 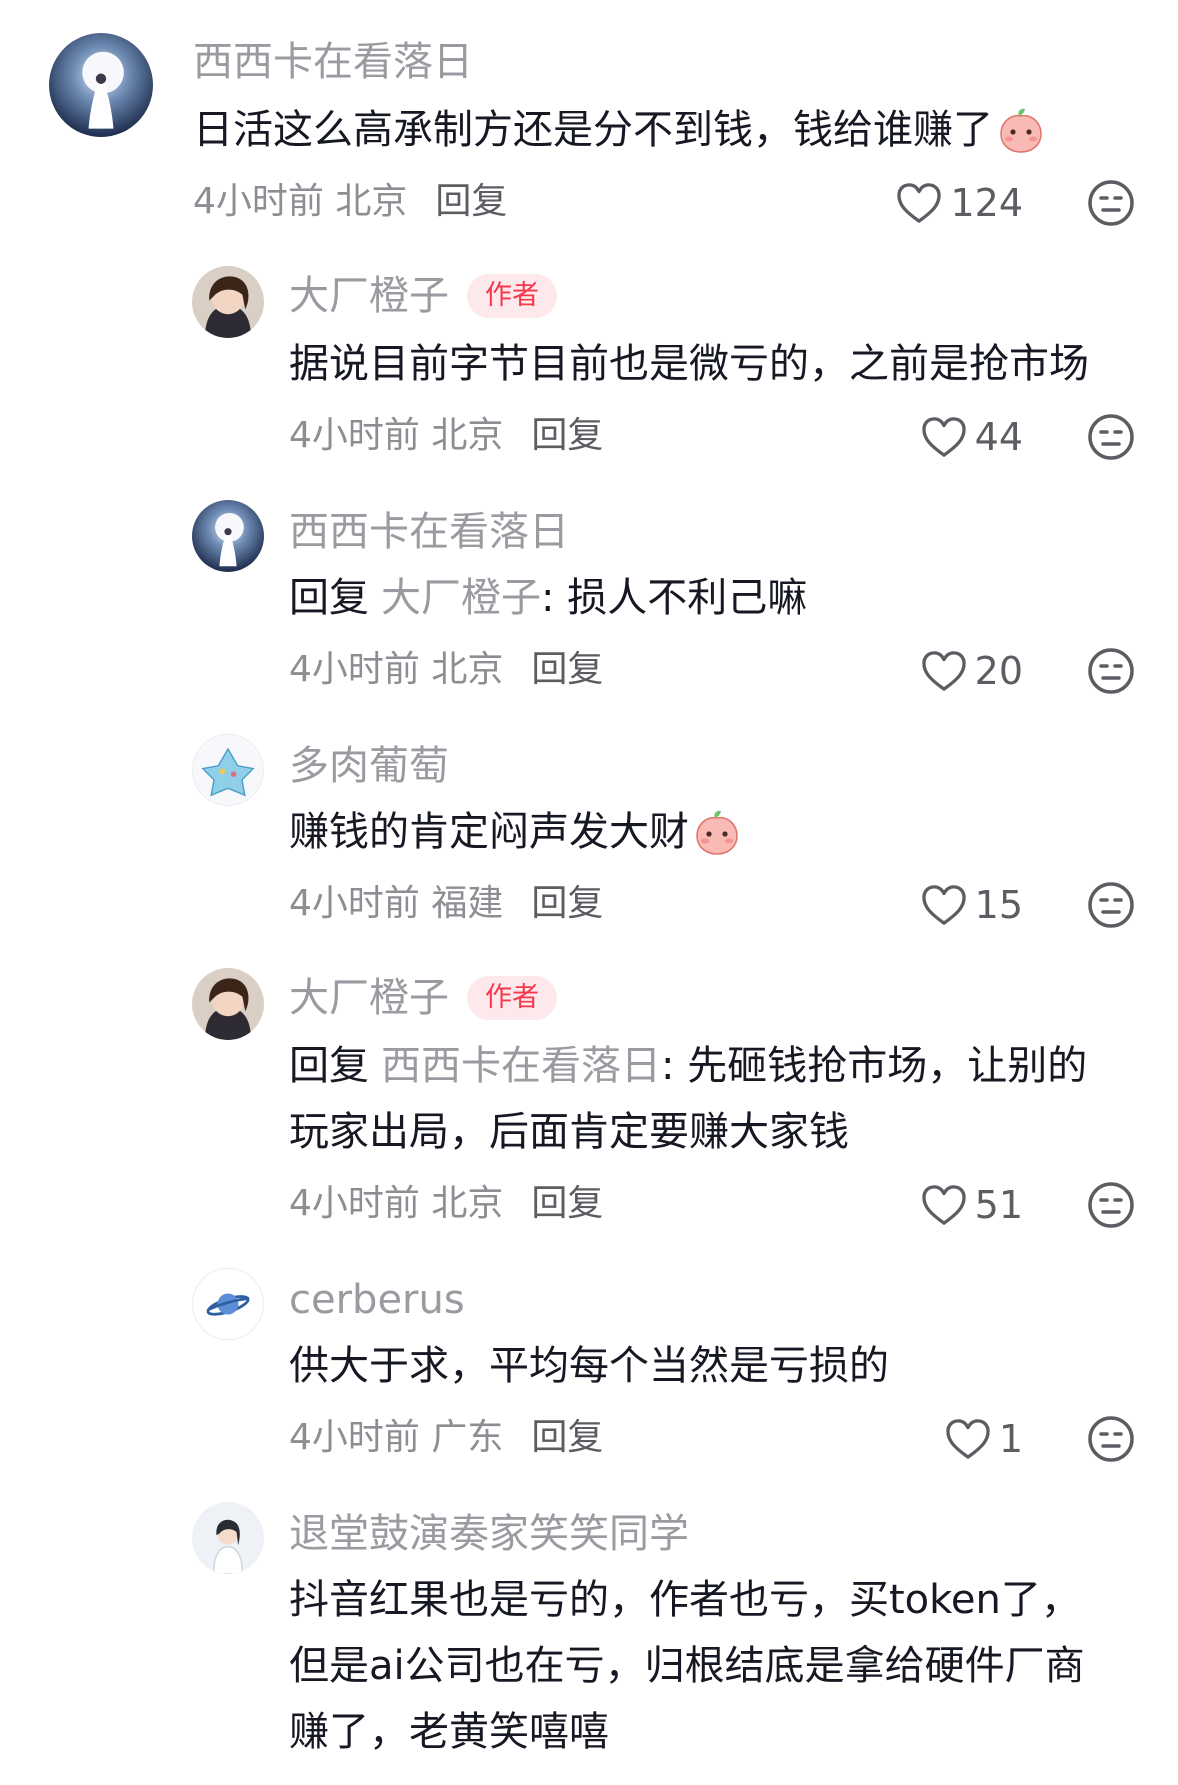 I want to click on crying-peach-emoji, so click(x=717, y=832).